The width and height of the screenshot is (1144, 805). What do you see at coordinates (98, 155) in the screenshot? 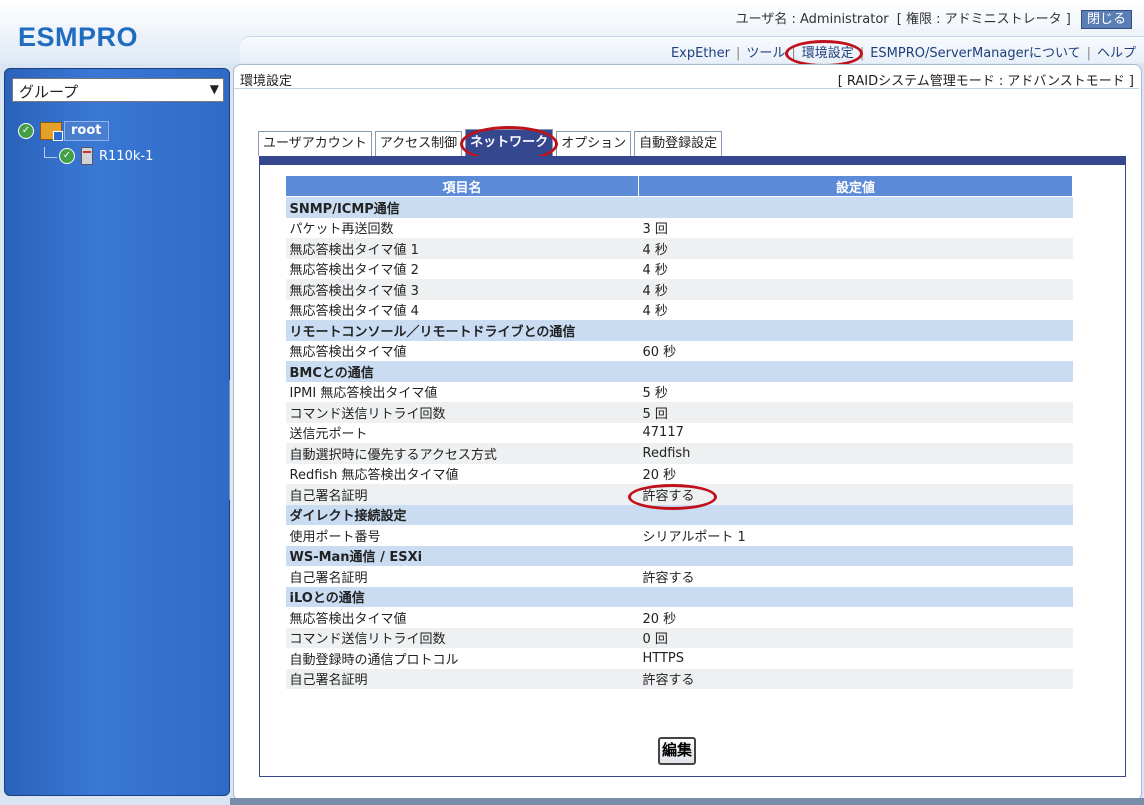
I see `tree-node-server: ✓ R110k-1` at bounding box center [98, 155].